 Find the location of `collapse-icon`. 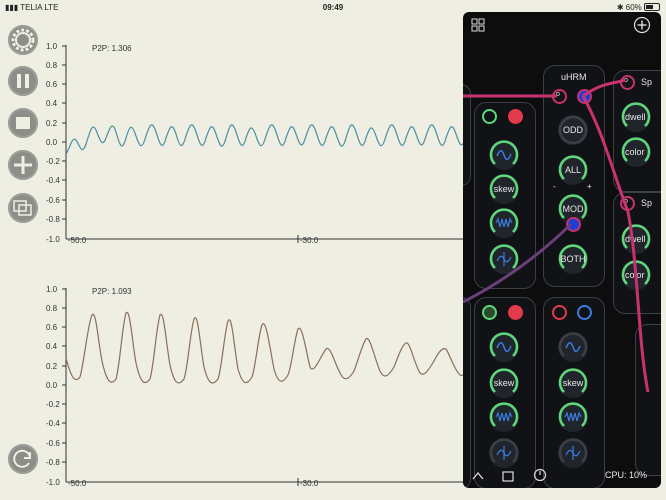

collapse-icon is located at coordinates (478, 475).